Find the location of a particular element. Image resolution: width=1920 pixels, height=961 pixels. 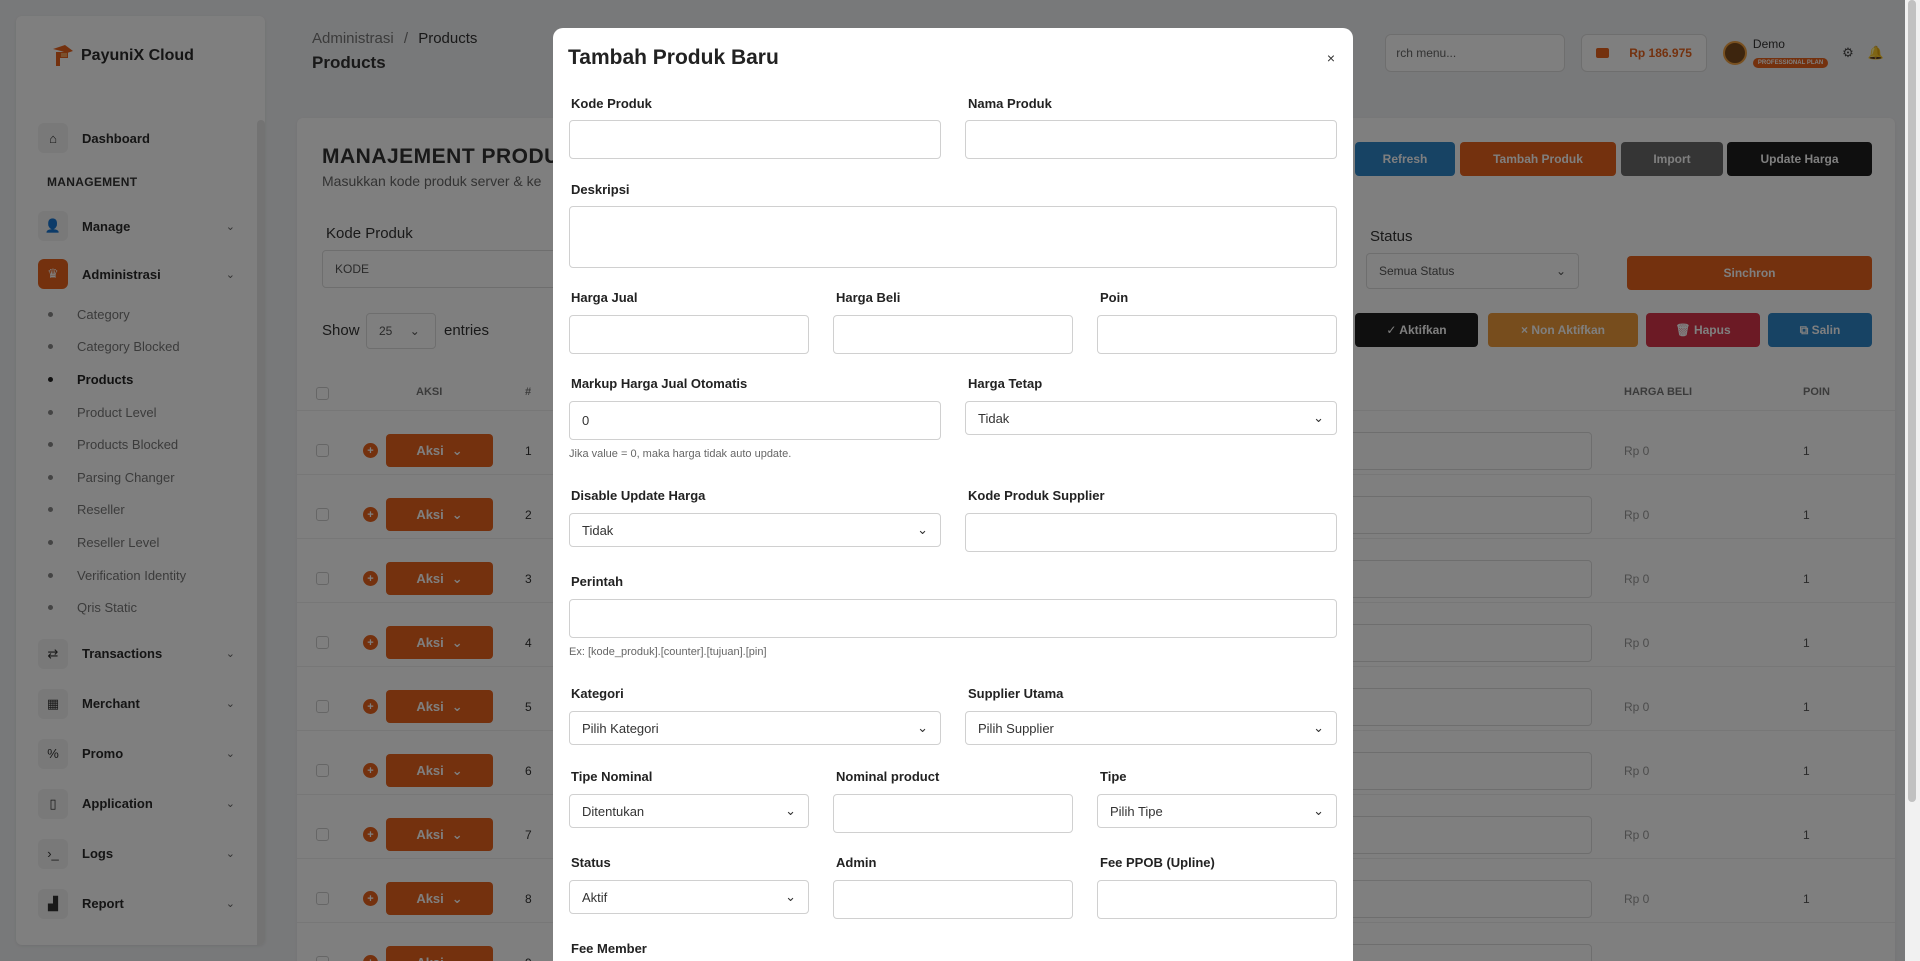

harga-jual-input is located at coordinates (689, 334).